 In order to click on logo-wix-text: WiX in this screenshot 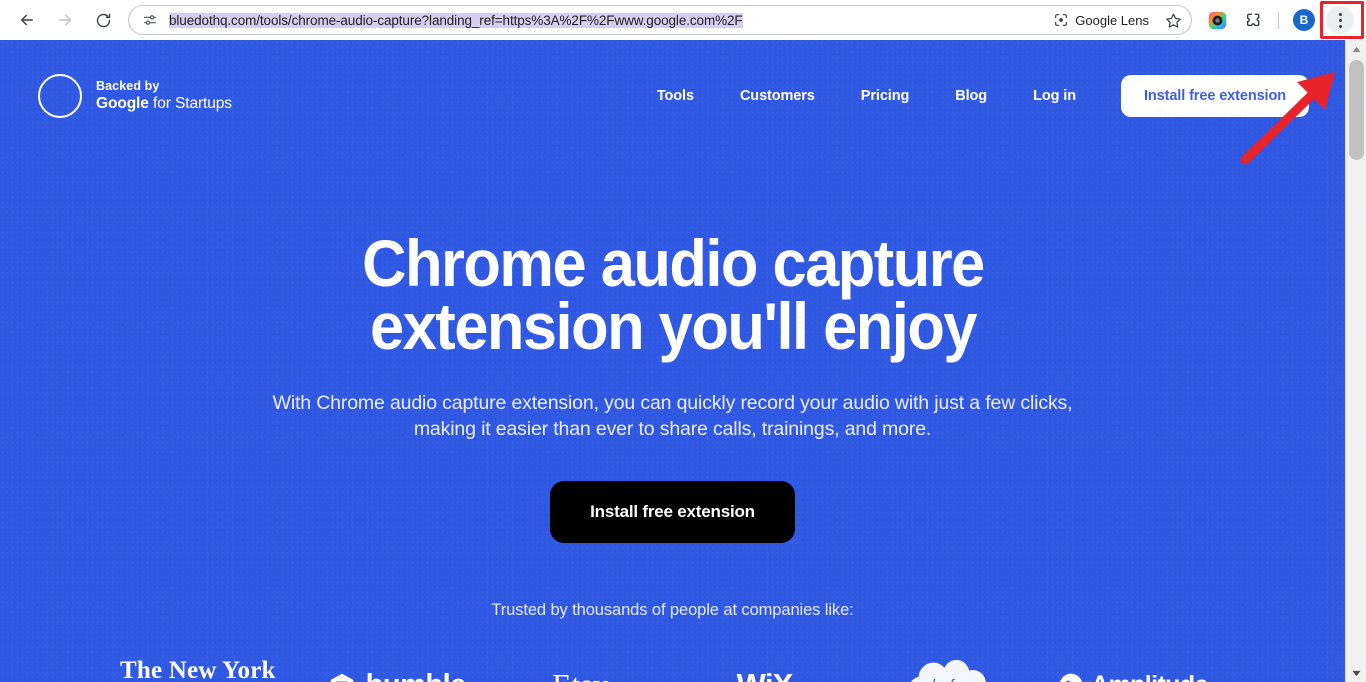, I will do `click(765, 674)`.